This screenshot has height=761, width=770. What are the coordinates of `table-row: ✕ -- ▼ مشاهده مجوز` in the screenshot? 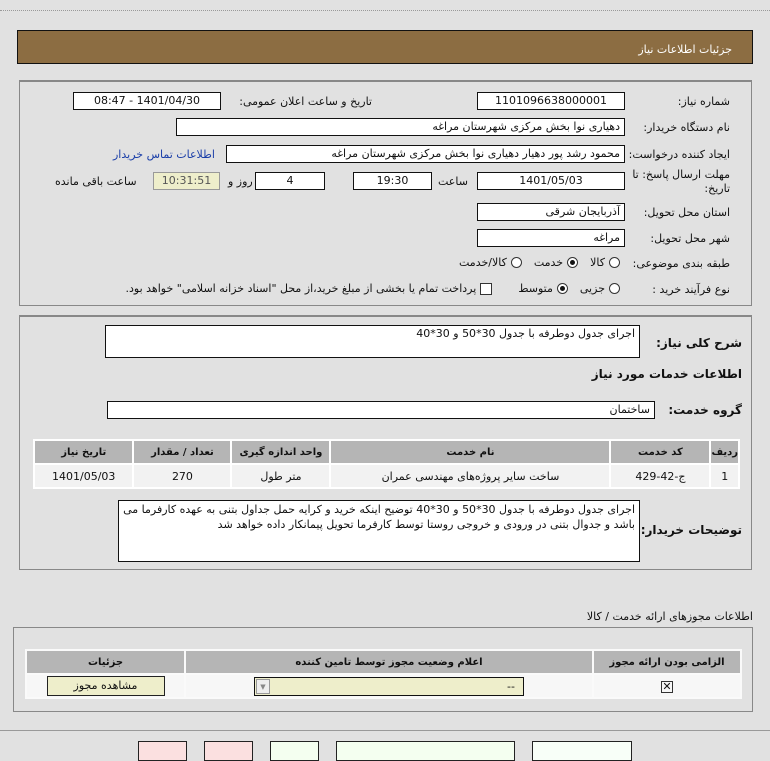 It's located at (383, 686).